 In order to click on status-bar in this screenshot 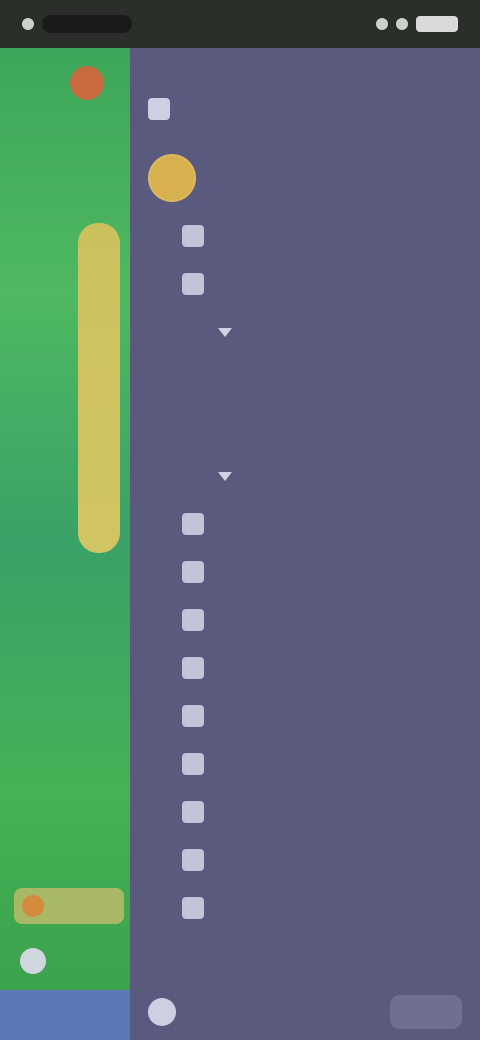, I will do `click(240, 24)`.